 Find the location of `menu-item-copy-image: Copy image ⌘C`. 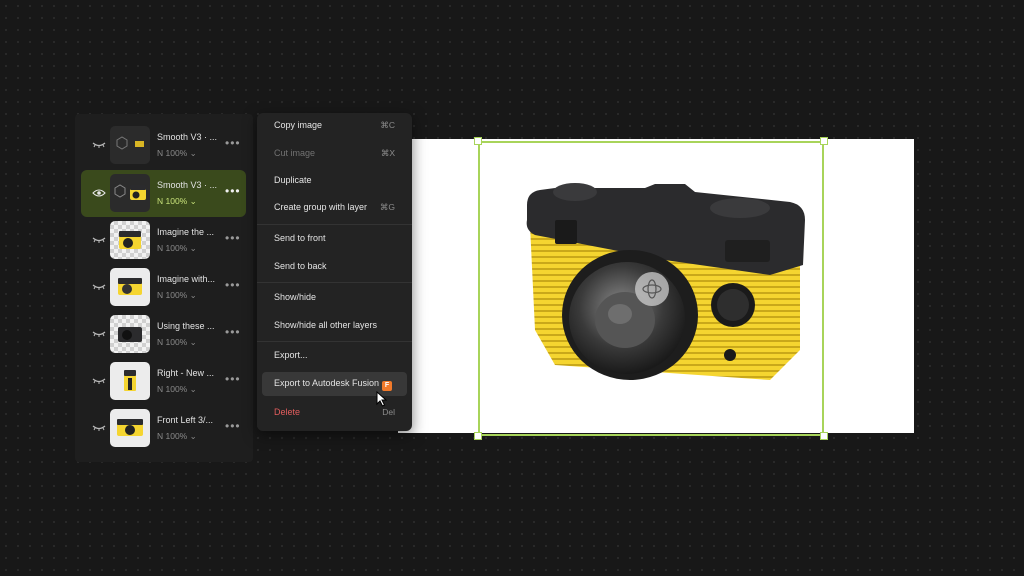

menu-item-copy-image: Copy image ⌘C is located at coordinates (334, 126).